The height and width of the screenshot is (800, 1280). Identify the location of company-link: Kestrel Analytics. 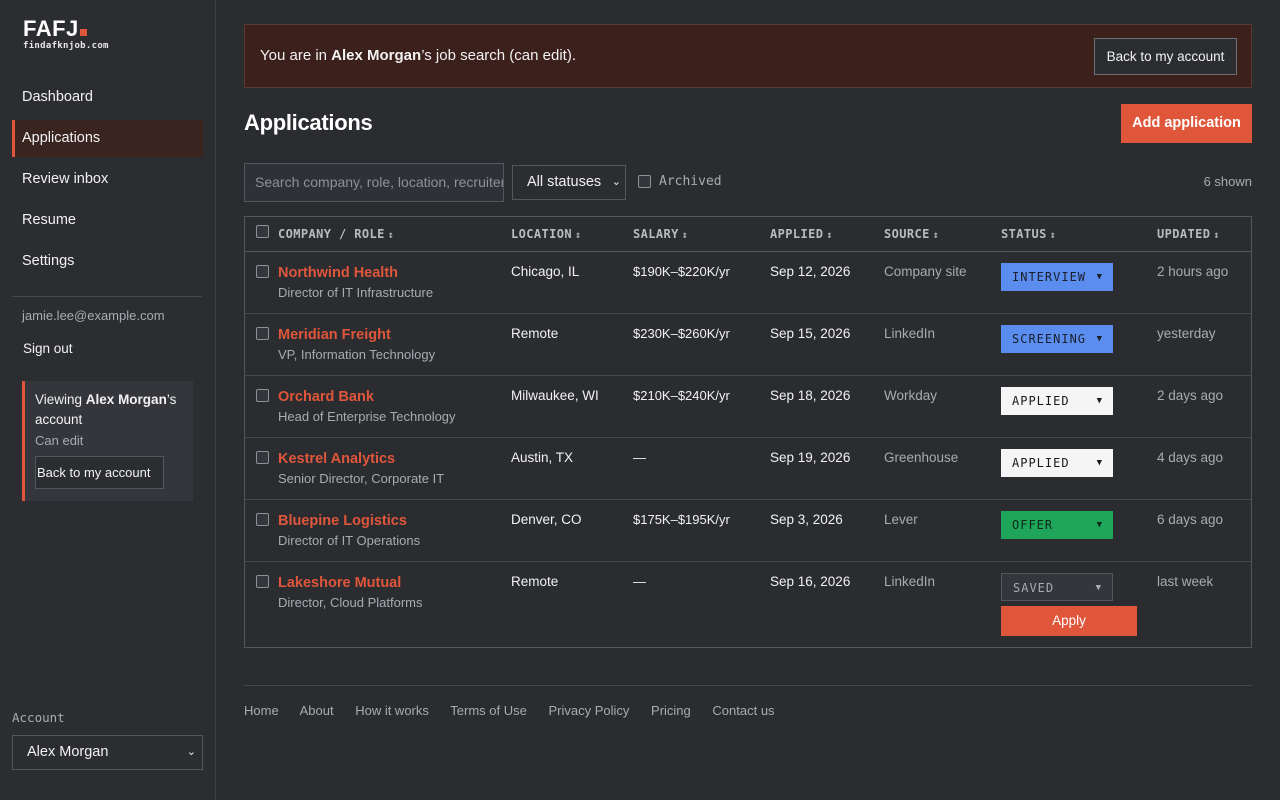
(336, 459).